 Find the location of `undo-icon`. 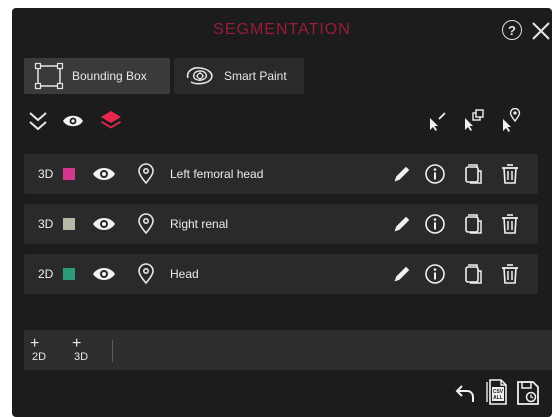

undo-icon is located at coordinates (466, 394).